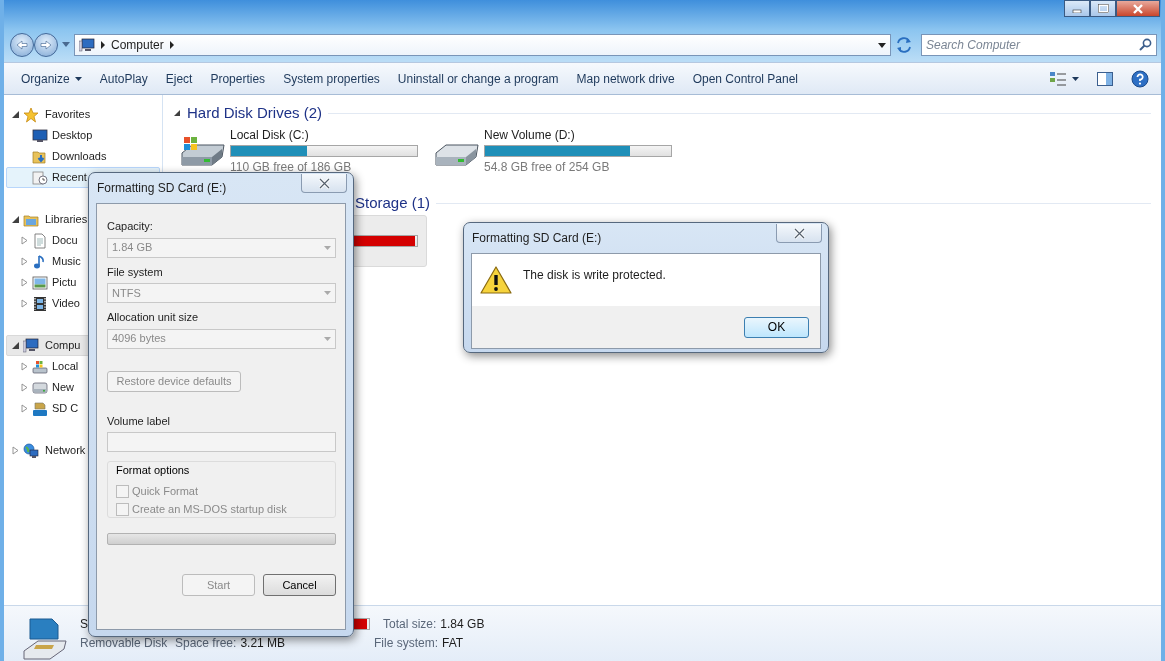 The image size is (1165, 661). Describe the element at coordinates (1105, 78) in the screenshot. I see `pane-icon` at that location.